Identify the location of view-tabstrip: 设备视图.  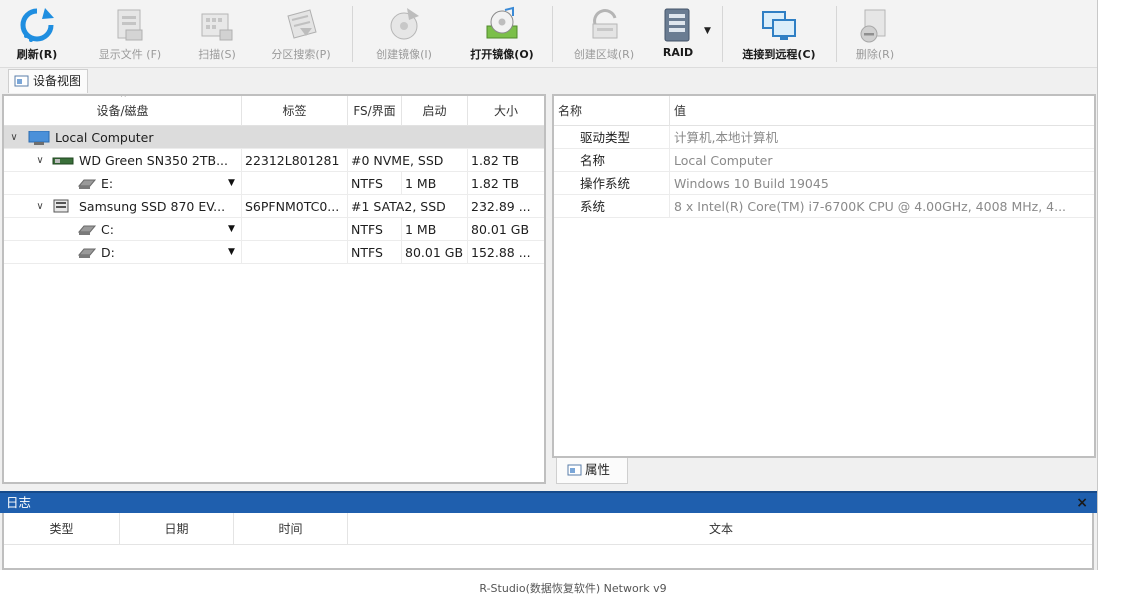
(548, 81).